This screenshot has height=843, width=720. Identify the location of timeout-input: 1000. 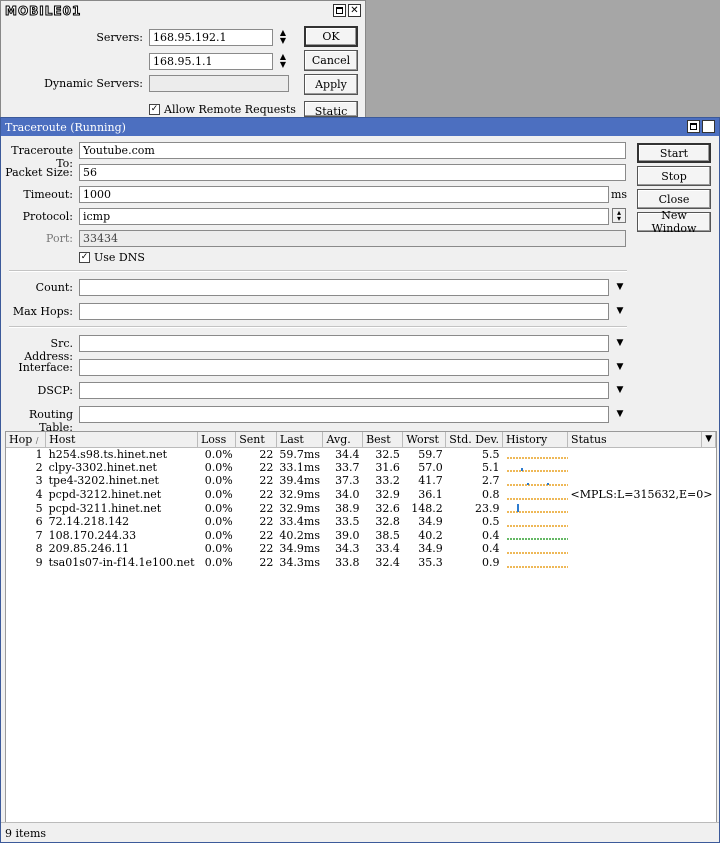
(344, 194).